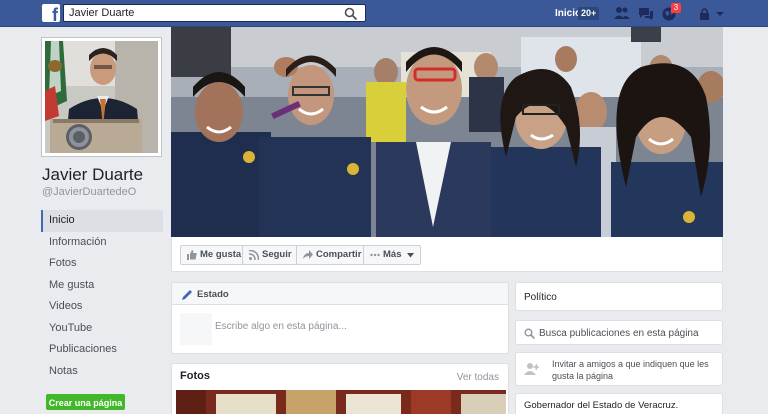 The width and height of the screenshot is (768, 414). What do you see at coordinates (195, 376) in the screenshot?
I see `photos-title: Fotos` at bounding box center [195, 376].